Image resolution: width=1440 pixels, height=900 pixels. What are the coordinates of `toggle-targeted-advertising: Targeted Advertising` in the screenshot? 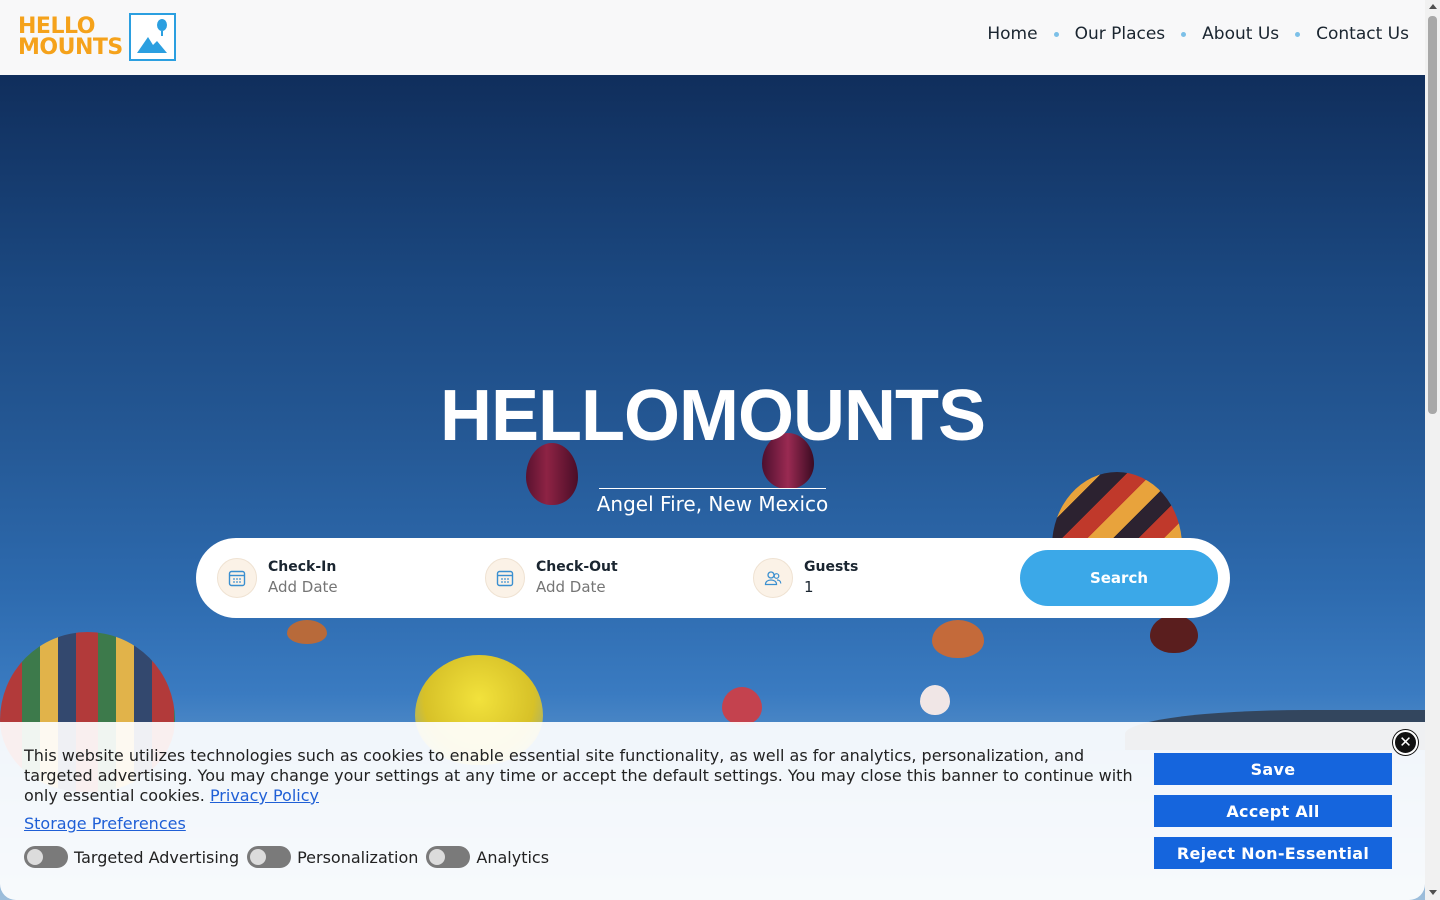 It's located at (131, 857).